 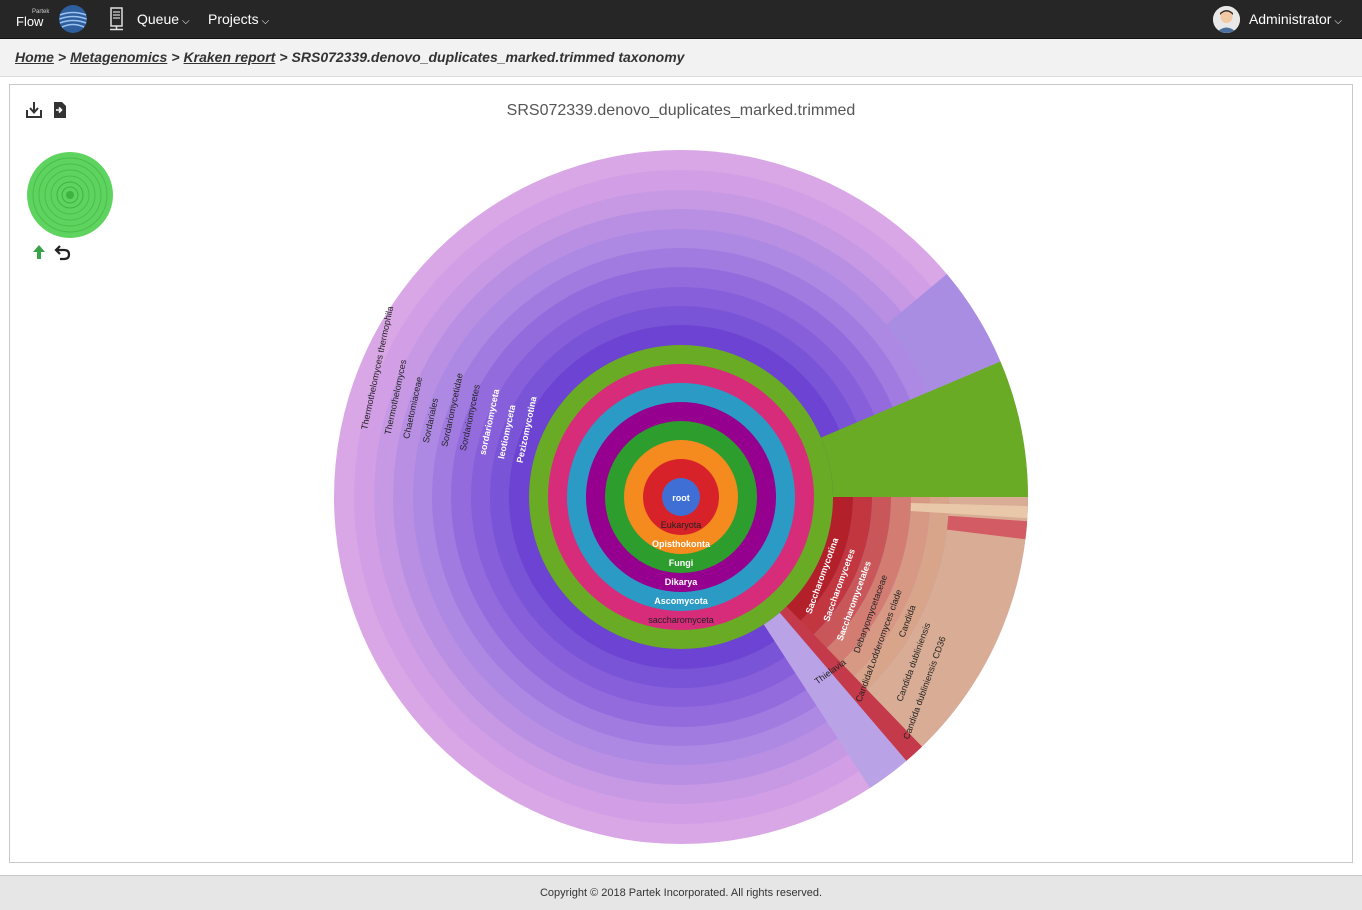 I want to click on sunburst-ring-label: Ascomycota, so click(x=681, y=601).